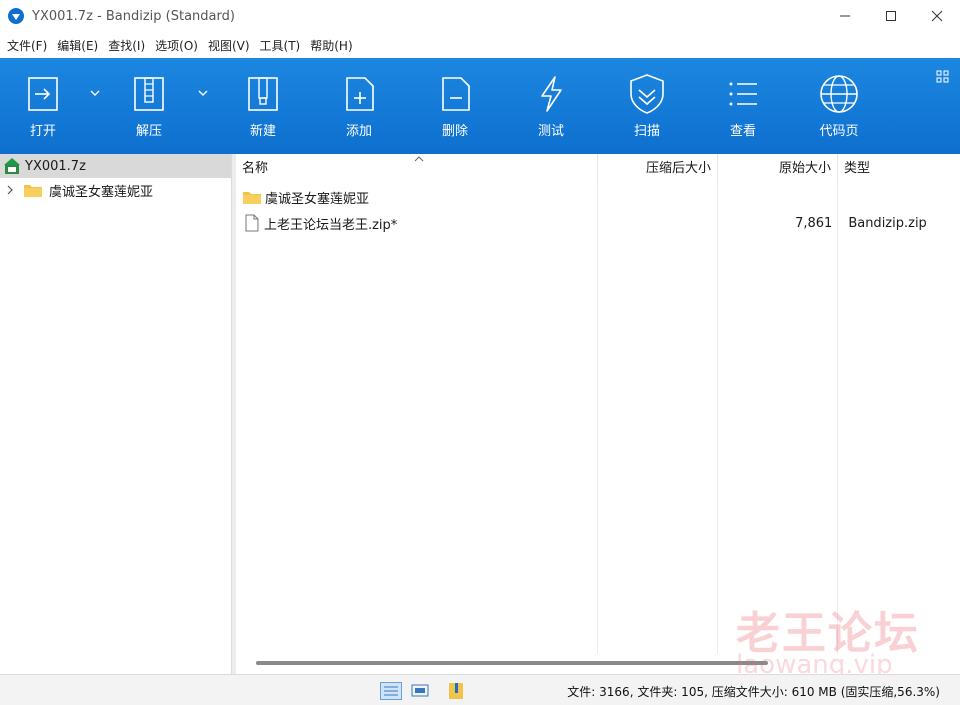  I want to click on open-label: 打开, so click(42, 131).